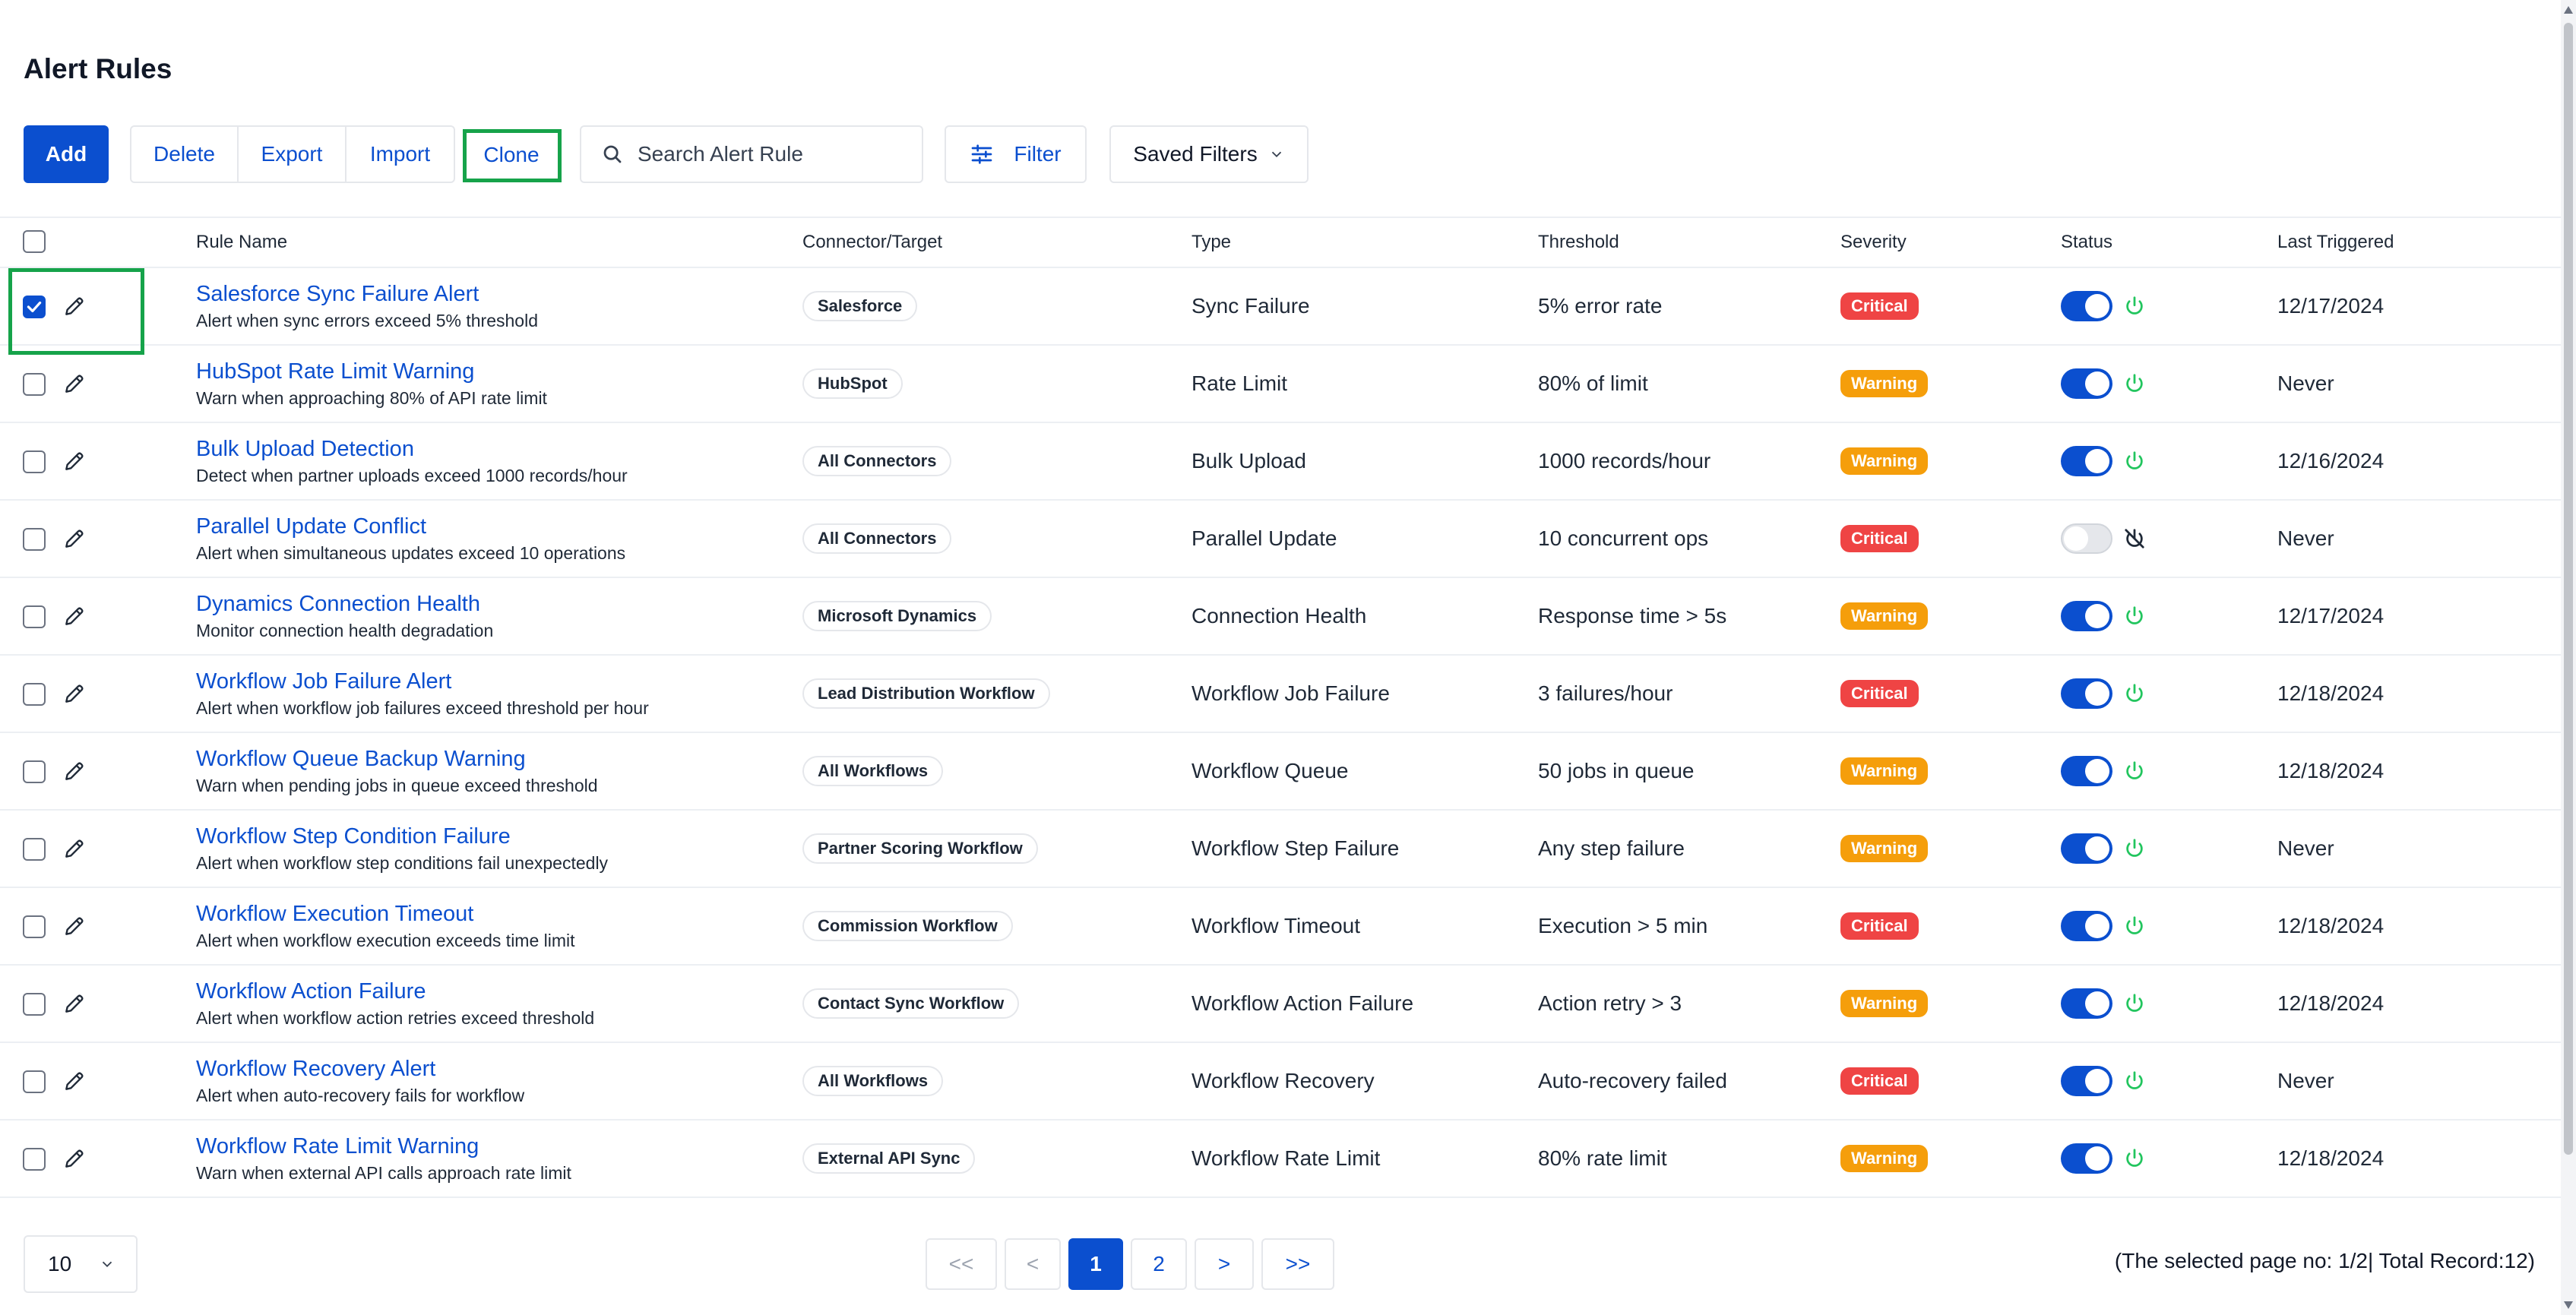  What do you see at coordinates (334, 913) in the screenshot?
I see `rule-name-link: Workflow Execution Timeout` at bounding box center [334, 913].